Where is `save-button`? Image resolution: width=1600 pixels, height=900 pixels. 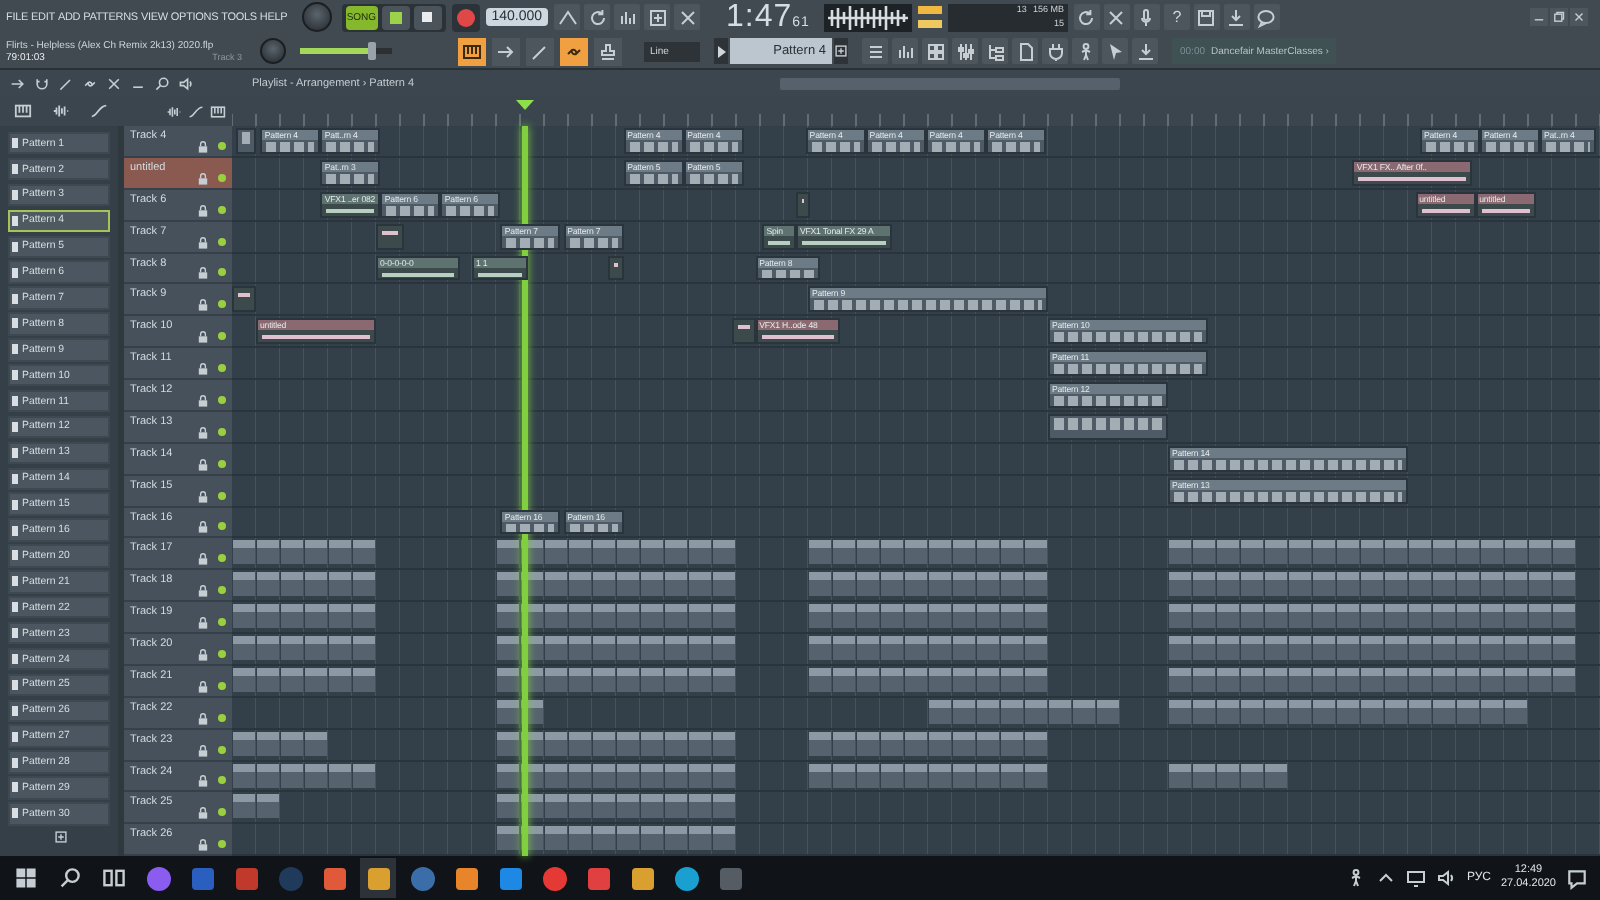
save-button is located at coordinates (1206, 17).